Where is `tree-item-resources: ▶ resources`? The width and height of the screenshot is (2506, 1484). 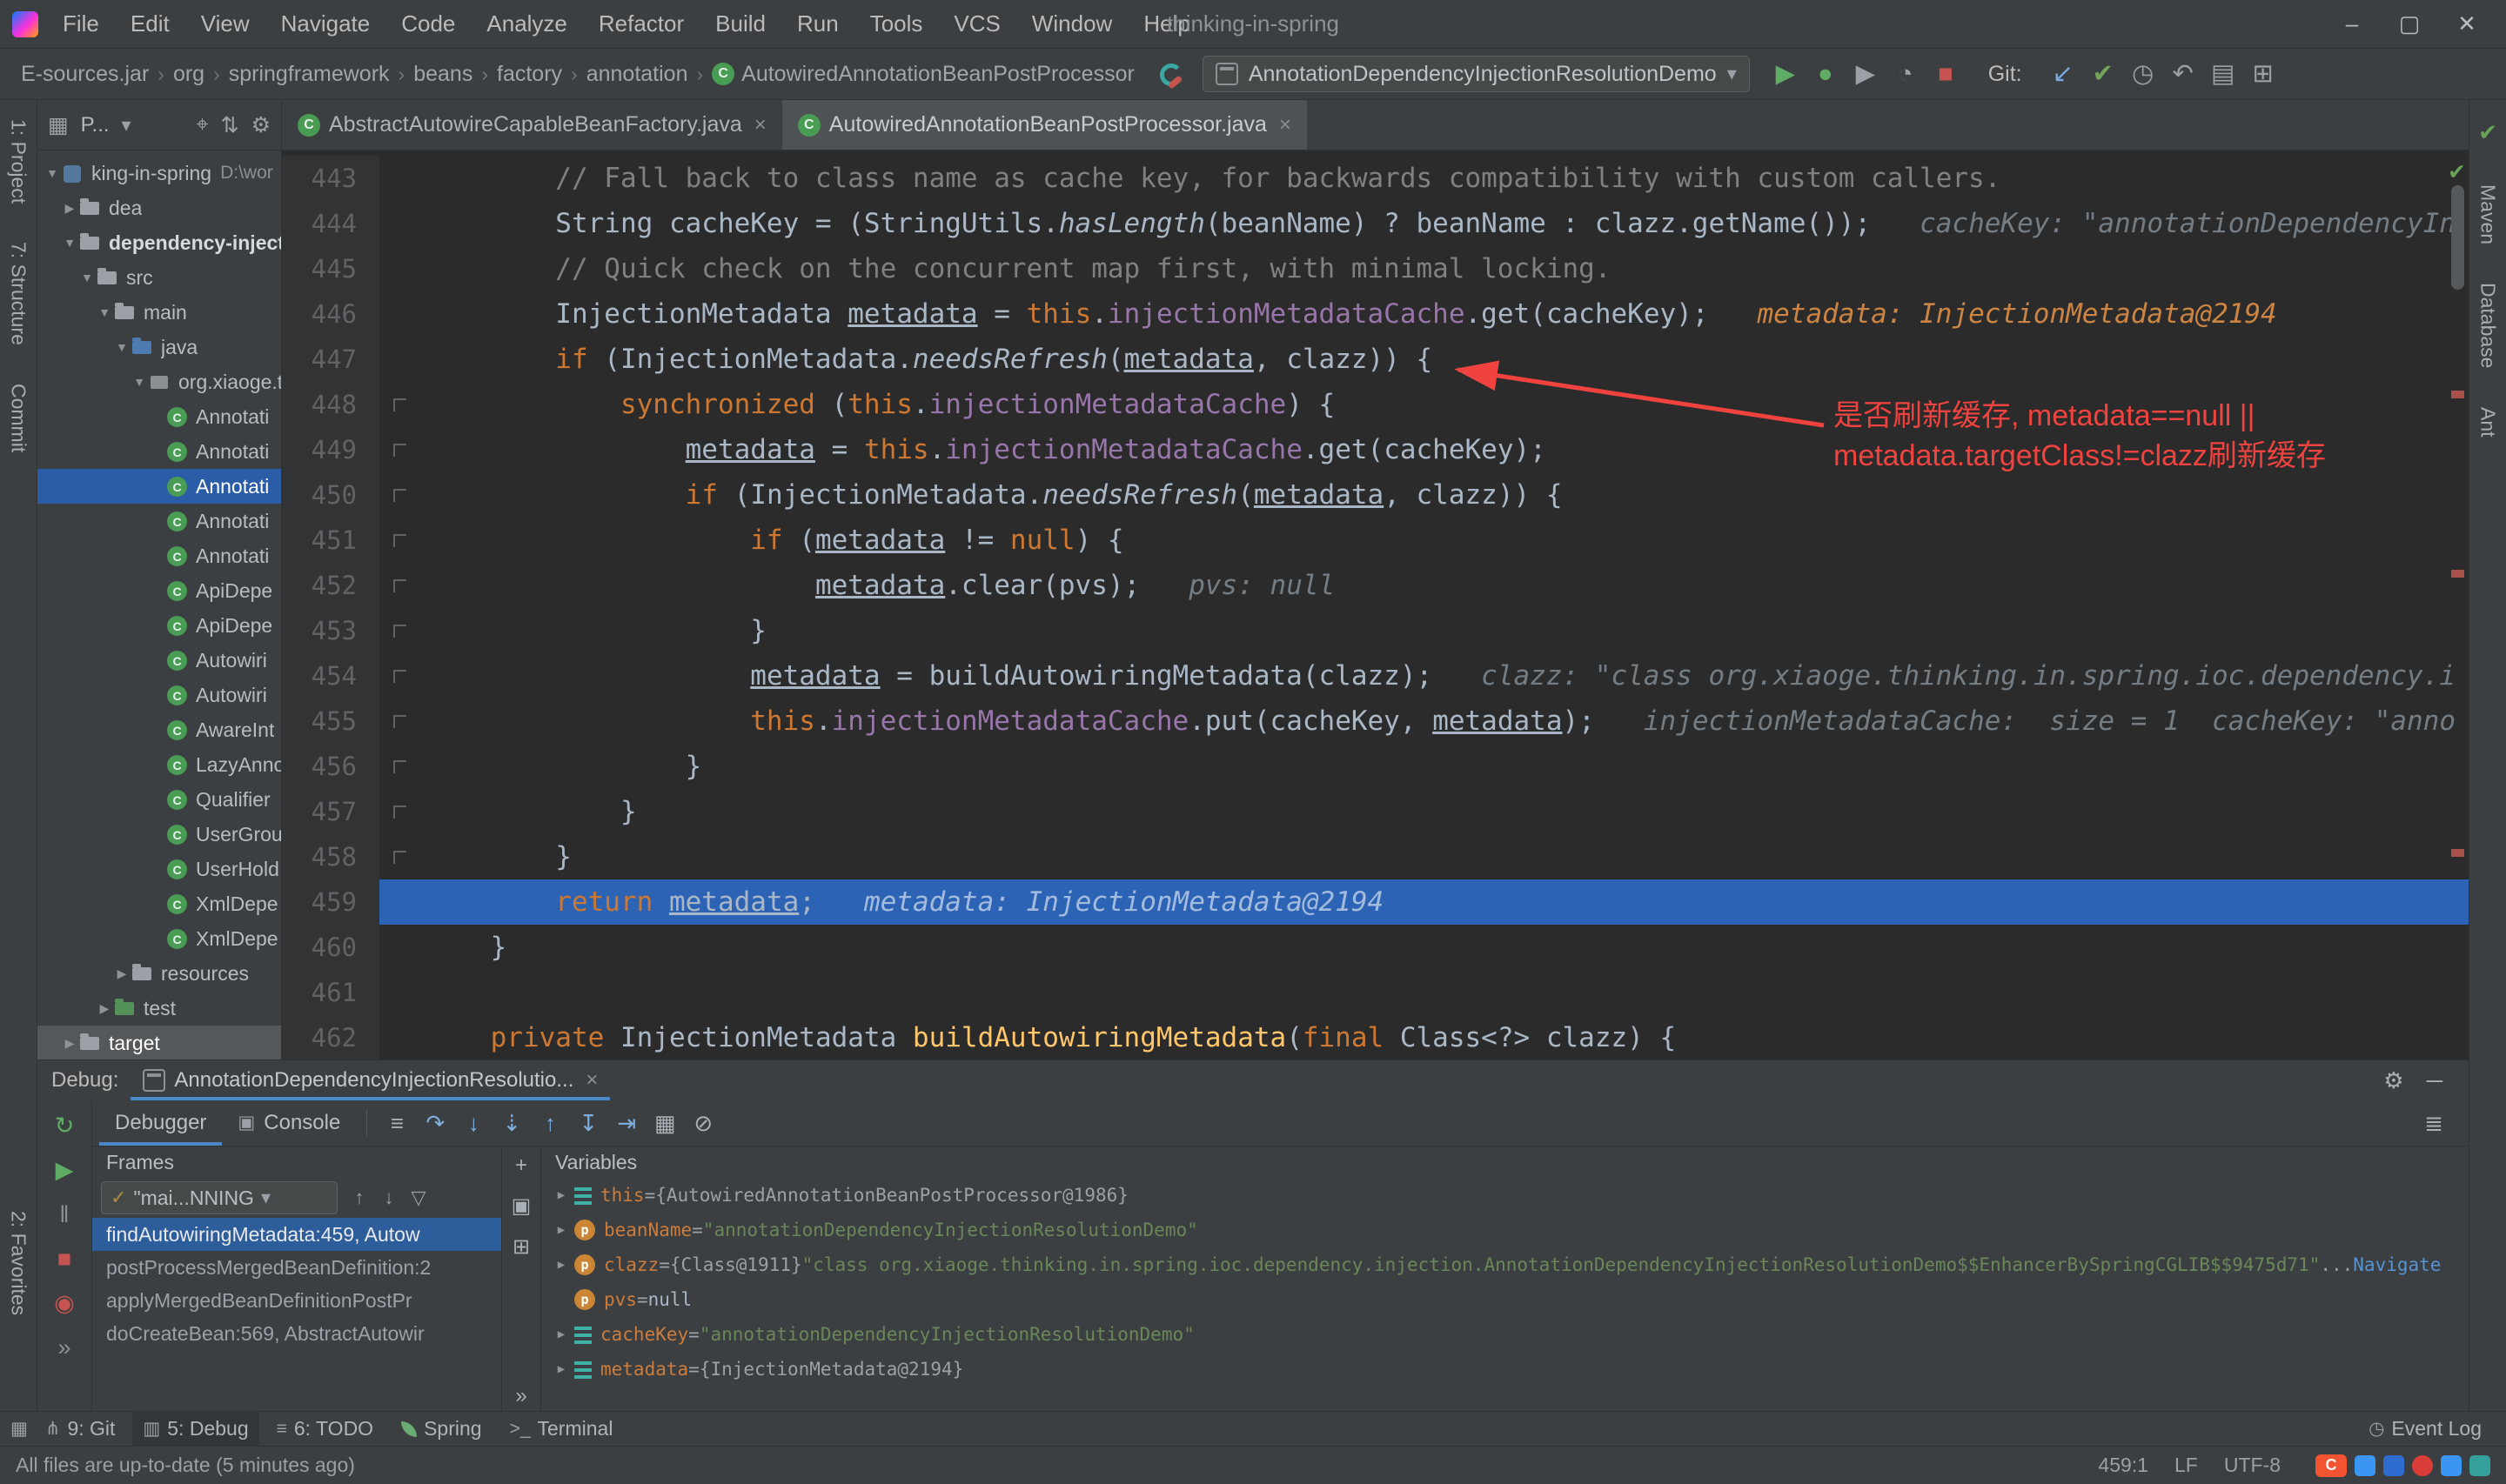 tree-item-resources: ▶ resources is located at coordinates (159, 973).